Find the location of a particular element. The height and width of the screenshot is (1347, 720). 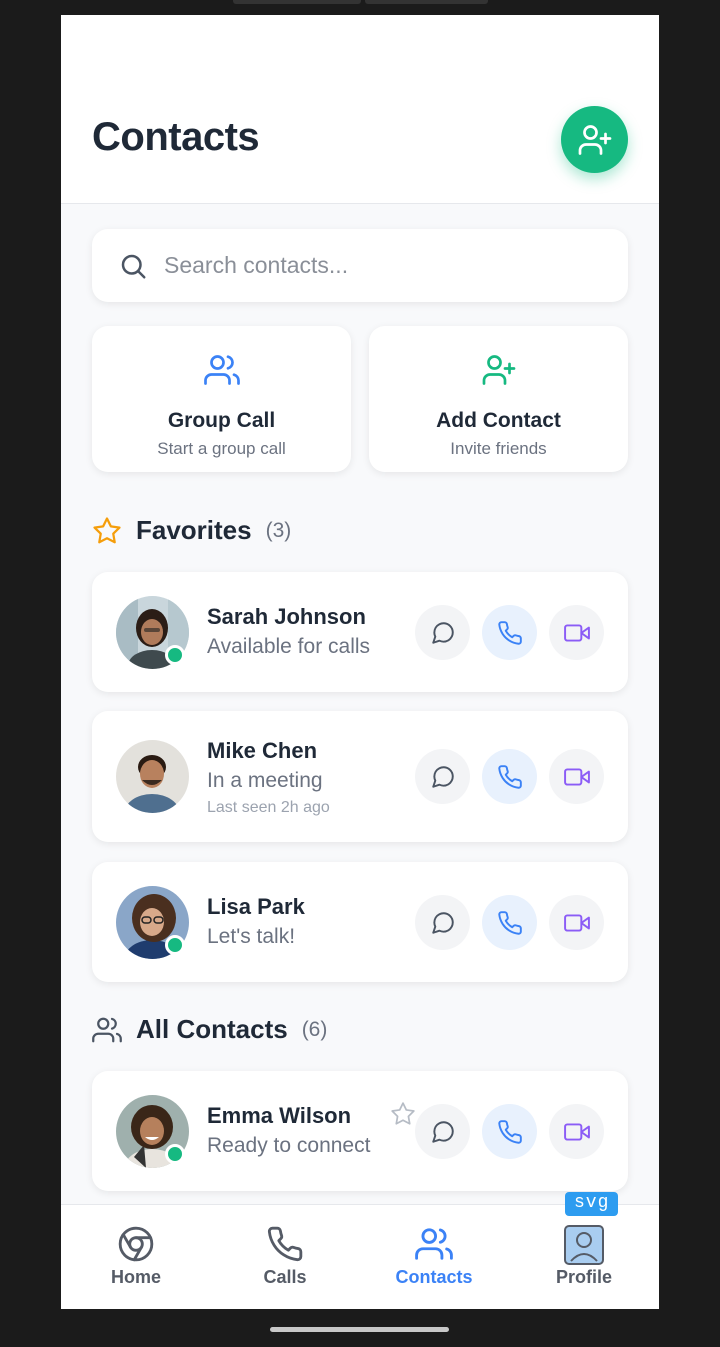

contact-name: Sarah Johnson is located at coordinates (286, 616).